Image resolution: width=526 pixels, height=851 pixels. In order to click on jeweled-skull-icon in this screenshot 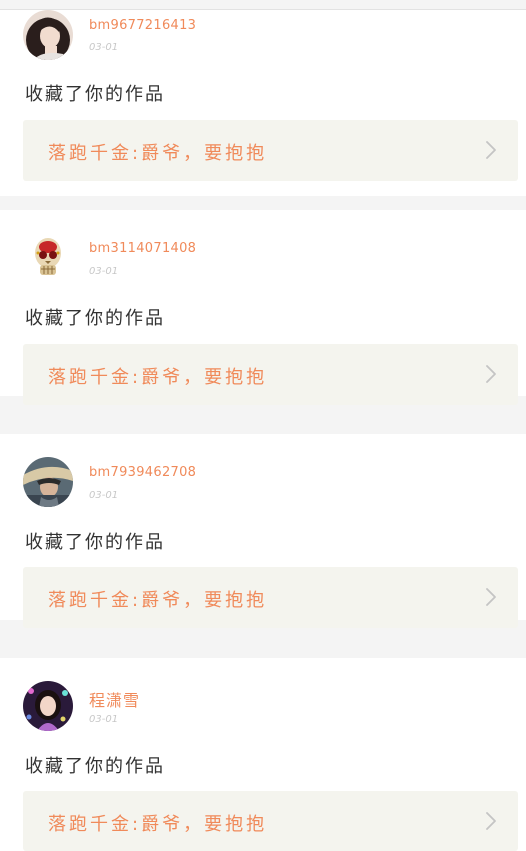, I will do `click(48, 258)`.